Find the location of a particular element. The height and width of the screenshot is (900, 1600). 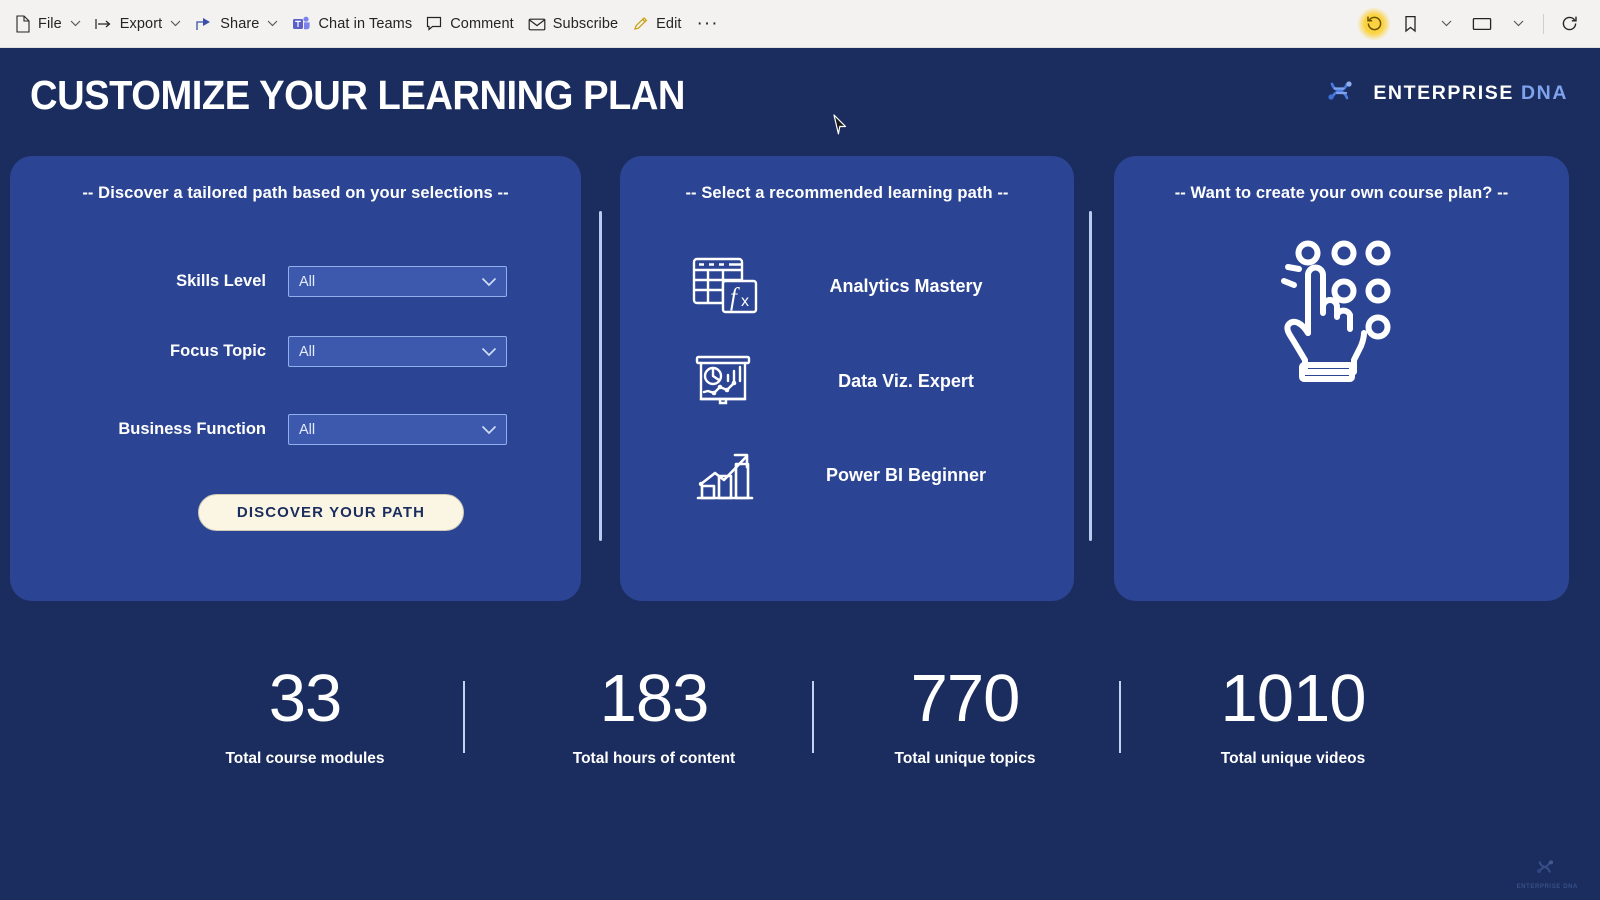

learning-path-power-bi-beginner: Power BI Beginner is located at coordinates (860, 475).